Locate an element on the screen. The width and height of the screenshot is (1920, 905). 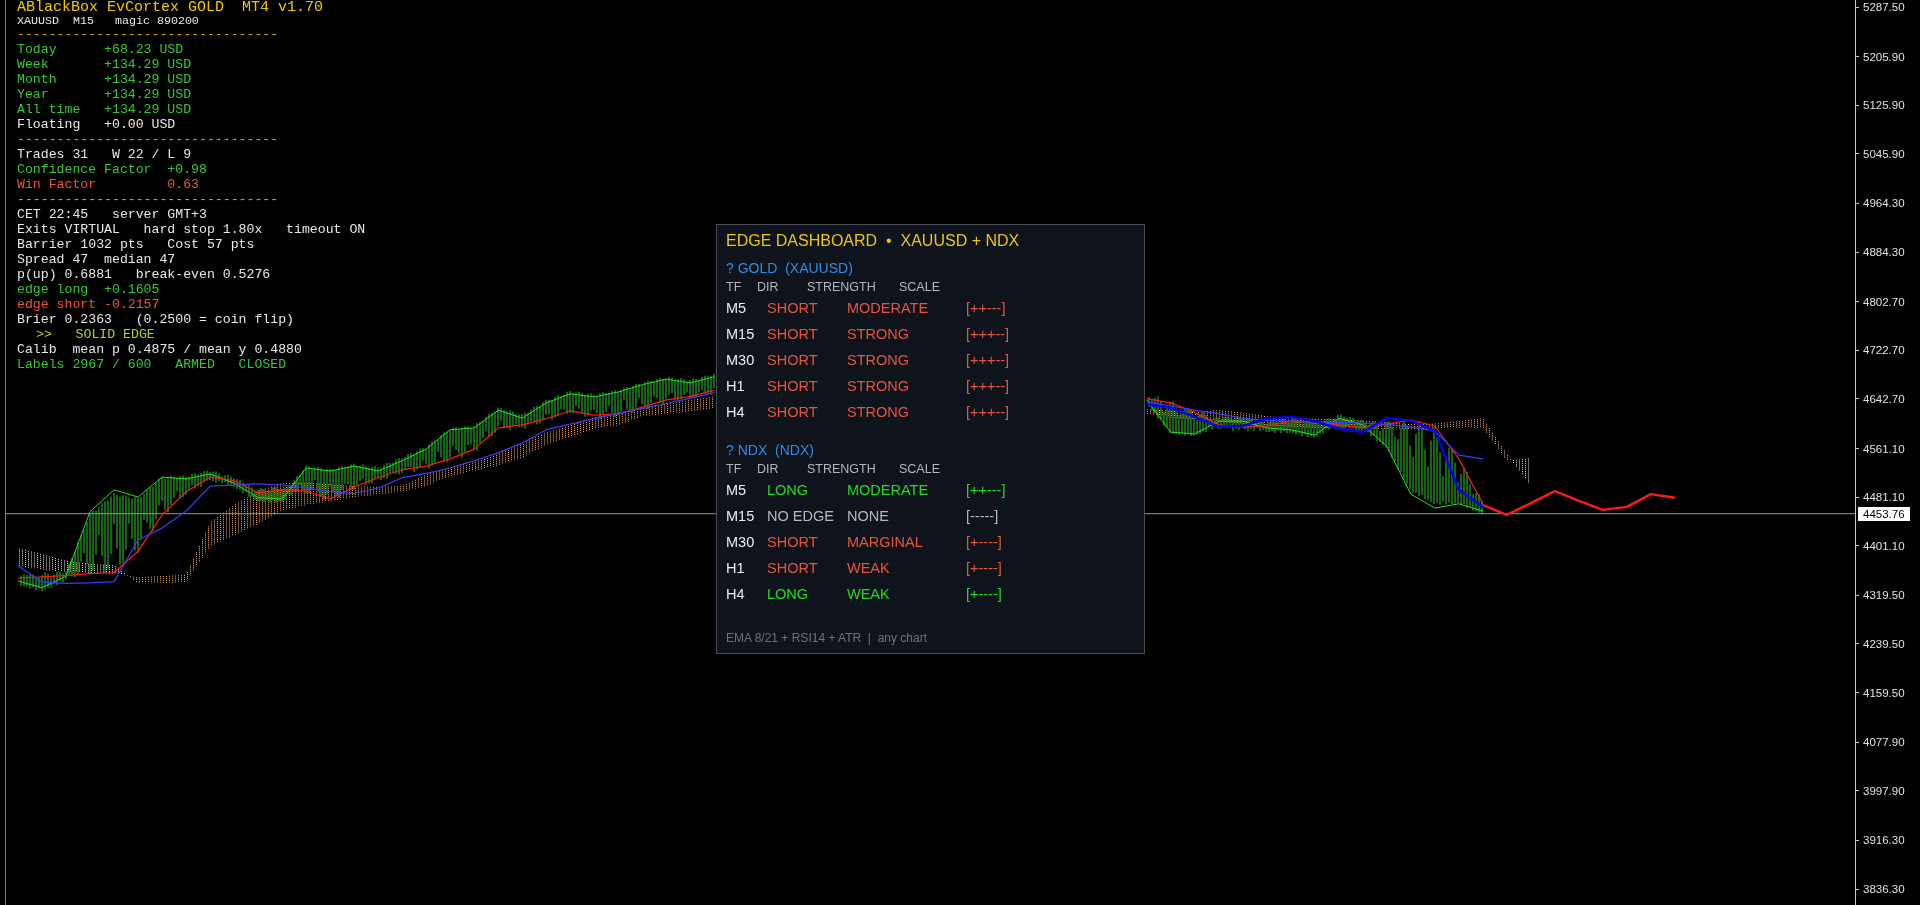
price-label: 4077.90 is located at coordinates (1880, 742).